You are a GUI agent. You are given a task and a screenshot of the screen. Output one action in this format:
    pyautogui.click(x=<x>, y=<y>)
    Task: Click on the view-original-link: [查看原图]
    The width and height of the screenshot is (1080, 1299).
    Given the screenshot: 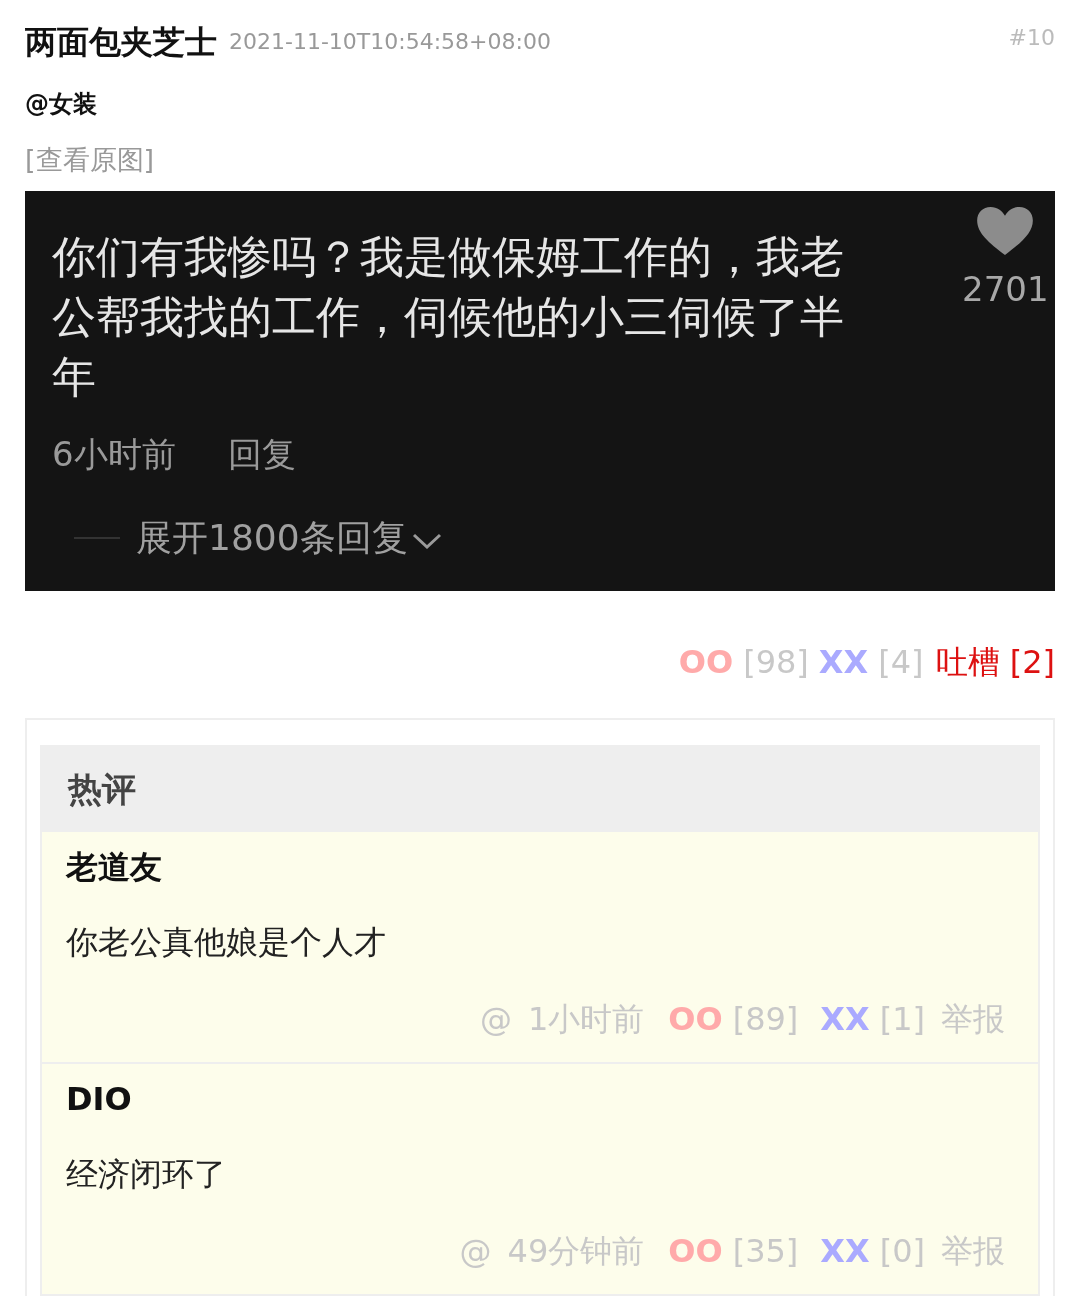 What is the action you would take?
    pyautogui.click(x=90, y=160)
    